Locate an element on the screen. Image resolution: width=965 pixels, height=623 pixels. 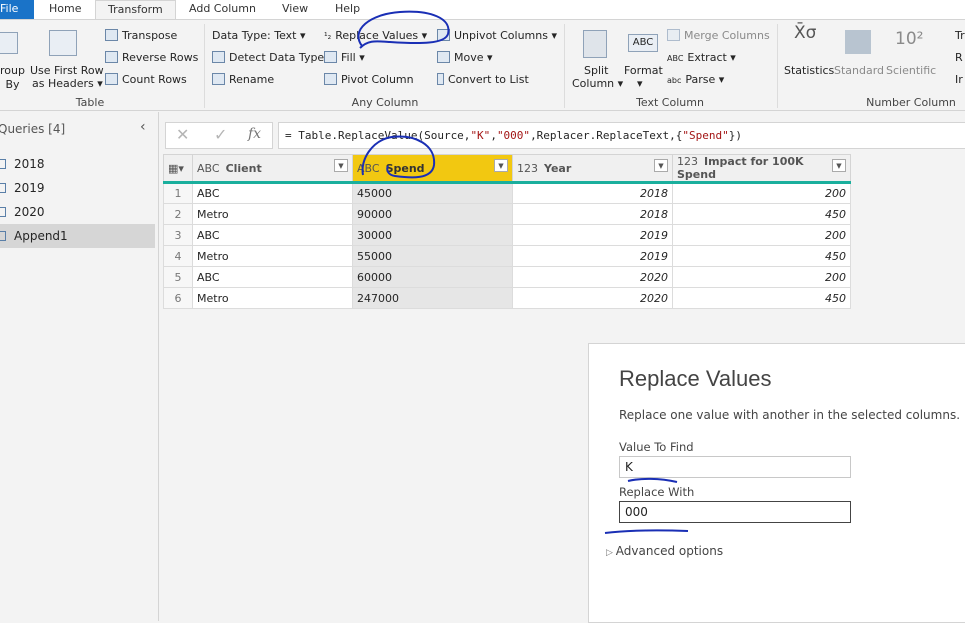
table-cell: 45000 is located at coordinates (432, 193).